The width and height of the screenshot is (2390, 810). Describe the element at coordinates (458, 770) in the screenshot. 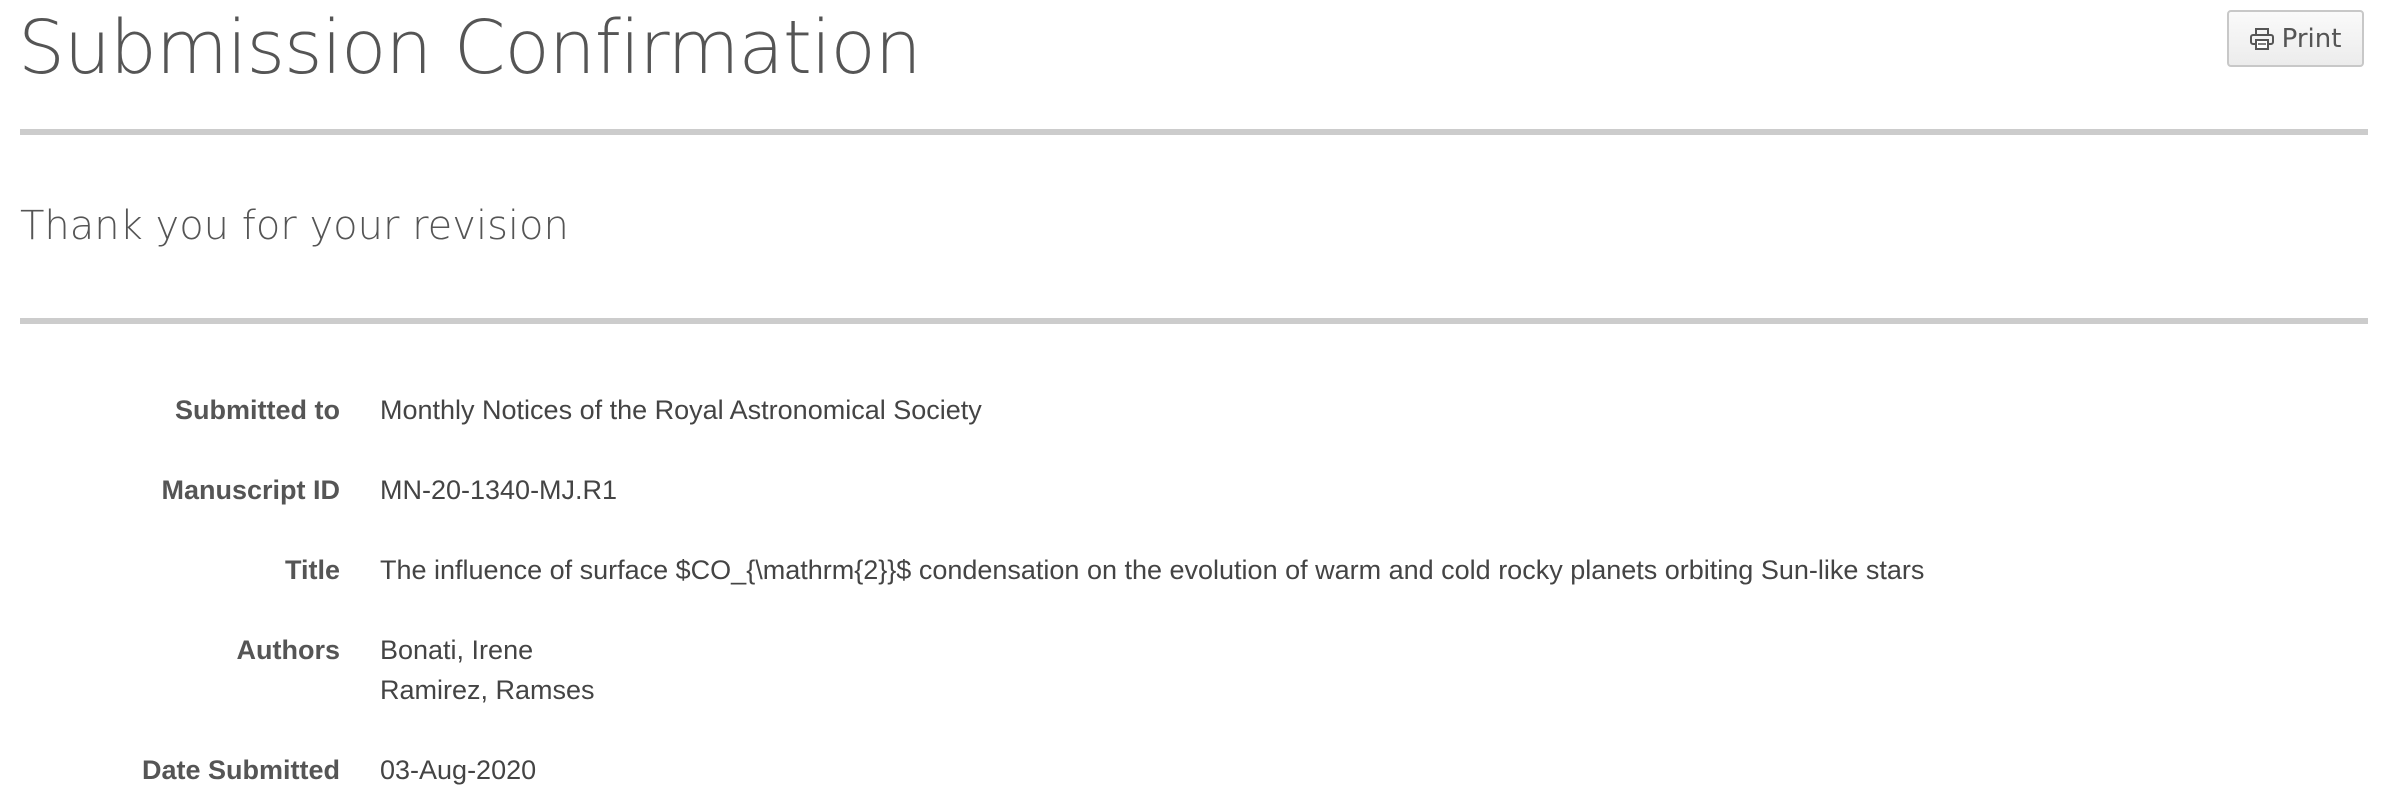

I see `date-submitted-value: 03-Aug-2020` at that location.